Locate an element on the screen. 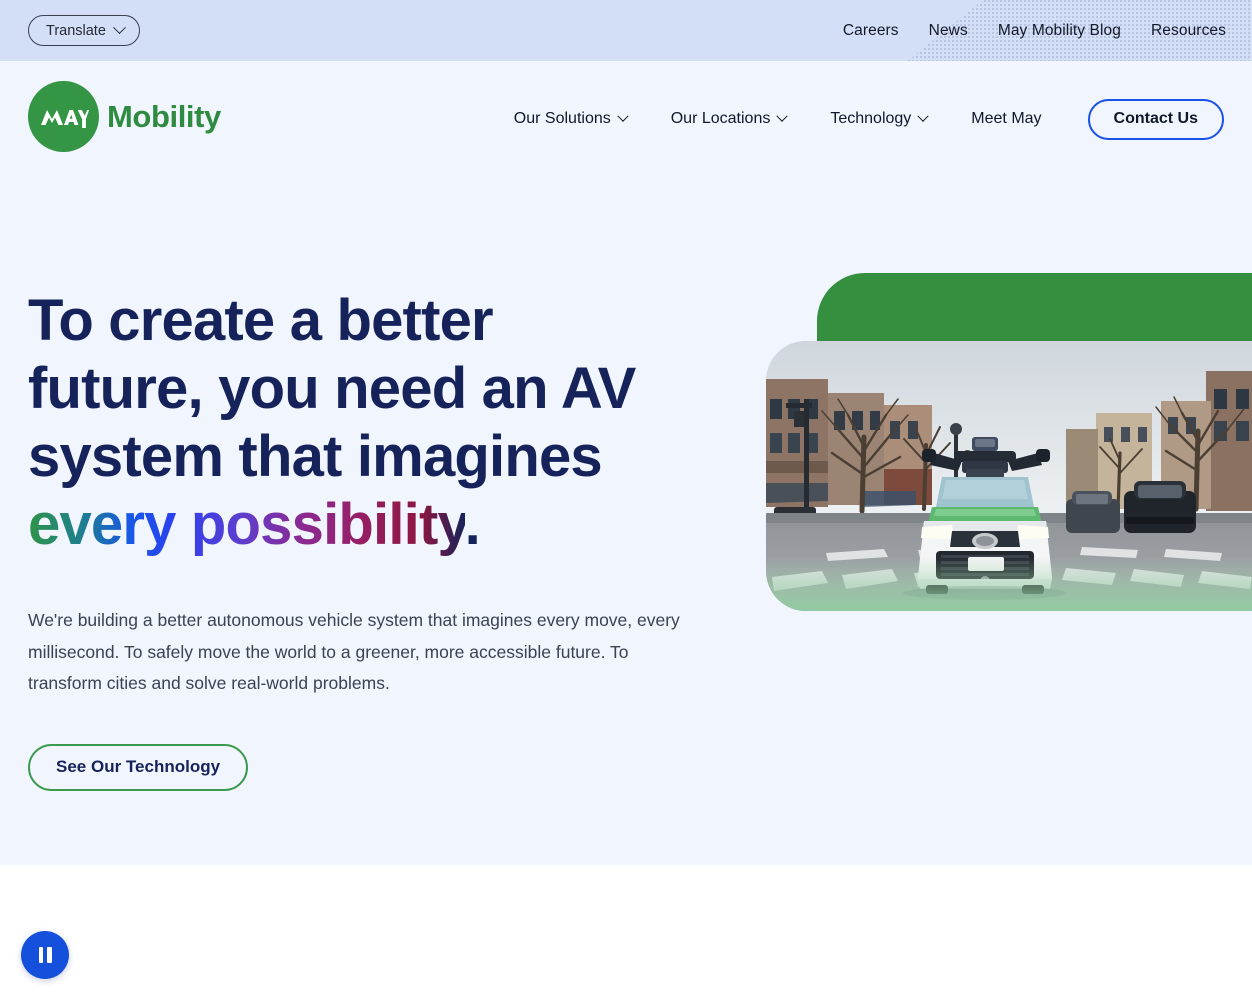 This screenshot has width=1252, height=1000. nav-item-our-solutions: Our Solutions is located at coordinates (570, 119).